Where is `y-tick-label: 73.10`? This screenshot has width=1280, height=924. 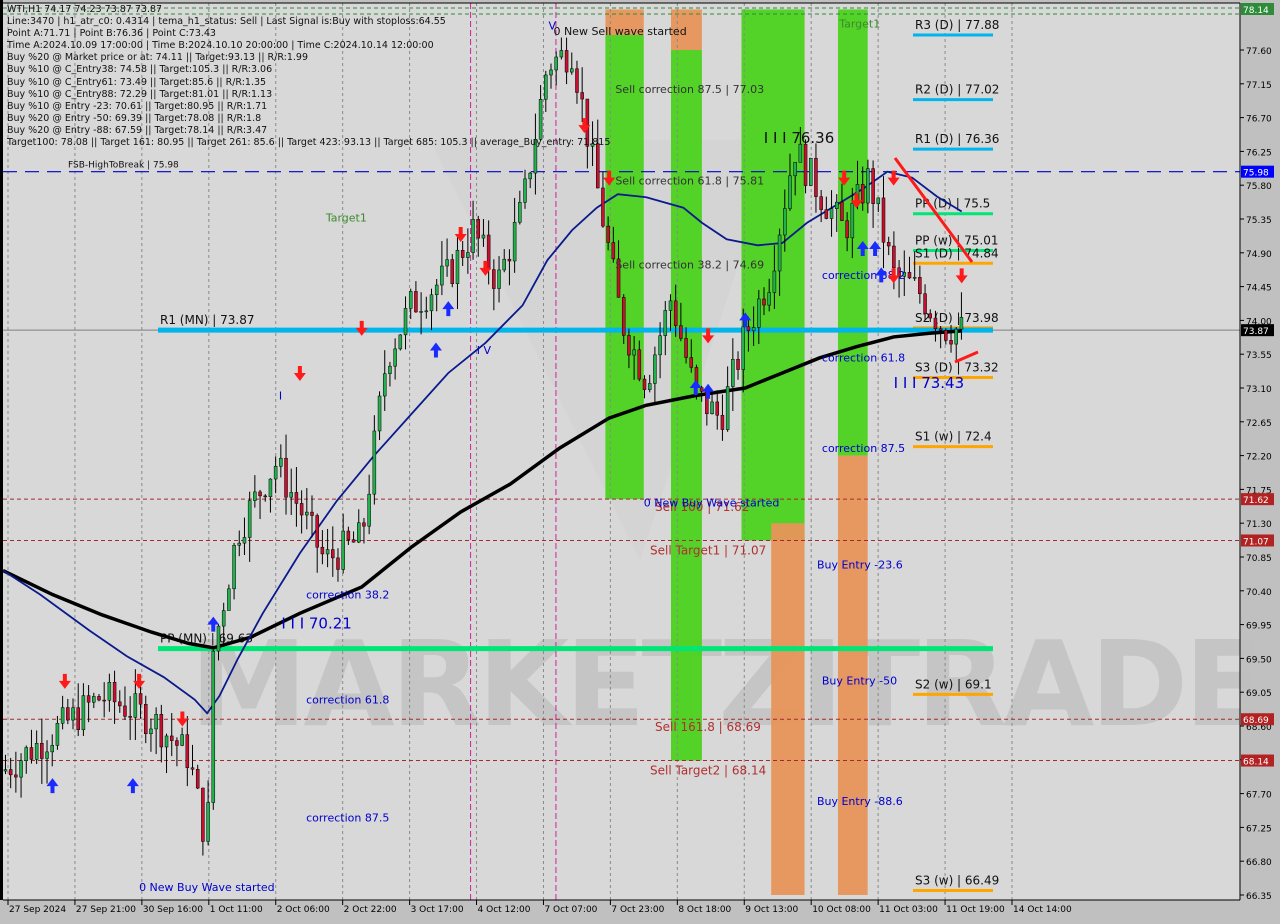
y-tick-label: 73.10 is located at coordinates (1259, 390).